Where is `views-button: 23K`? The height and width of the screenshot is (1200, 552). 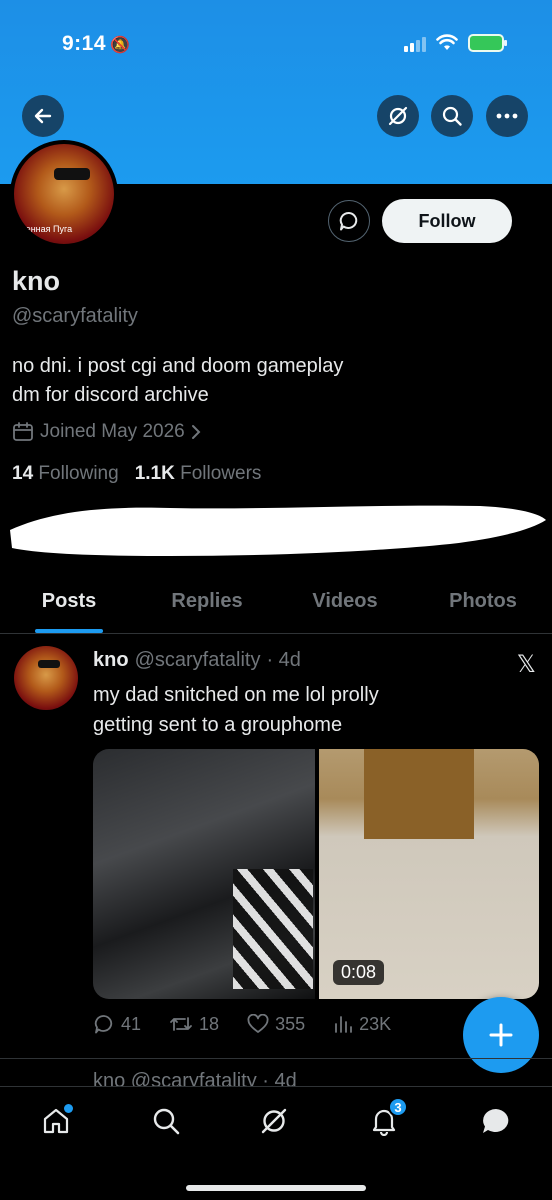 views-button: 23K is located at coordinates (362, 1024).